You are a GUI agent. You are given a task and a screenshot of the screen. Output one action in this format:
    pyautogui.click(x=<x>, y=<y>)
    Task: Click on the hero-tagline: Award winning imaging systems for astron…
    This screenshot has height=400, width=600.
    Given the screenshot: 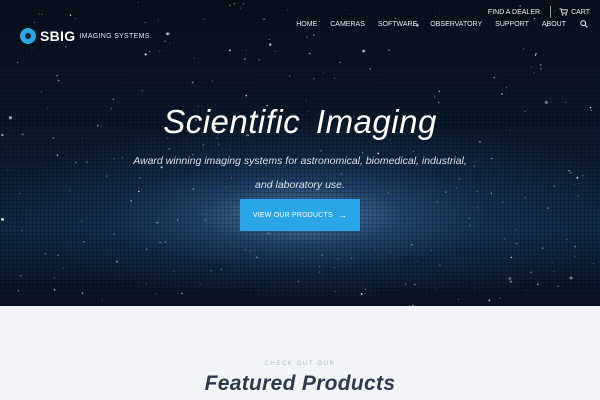 What is the action you would take?
    pyautogui.click(x=300, y=173)
    